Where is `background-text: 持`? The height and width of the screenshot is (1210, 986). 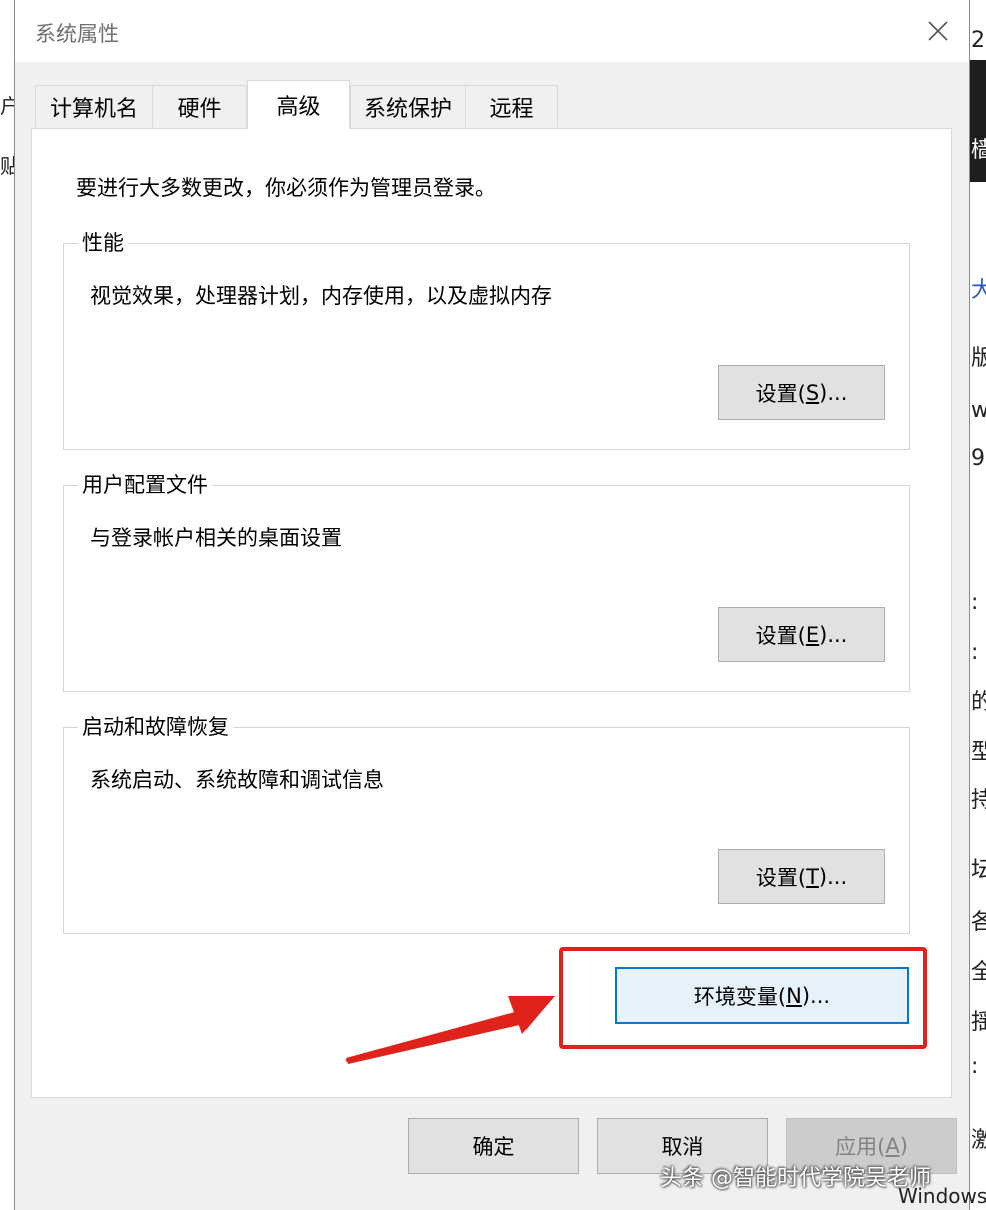
background-text: 持 is located at coordinates (978, 800).